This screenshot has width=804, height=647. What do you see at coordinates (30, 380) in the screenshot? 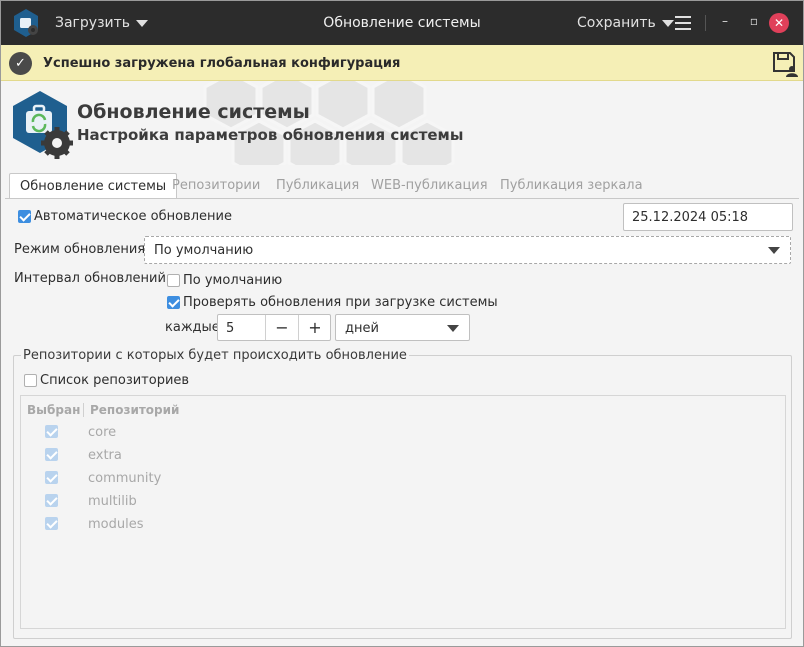
I see `repo-list-checkbox` at bounding box center [30, 380].